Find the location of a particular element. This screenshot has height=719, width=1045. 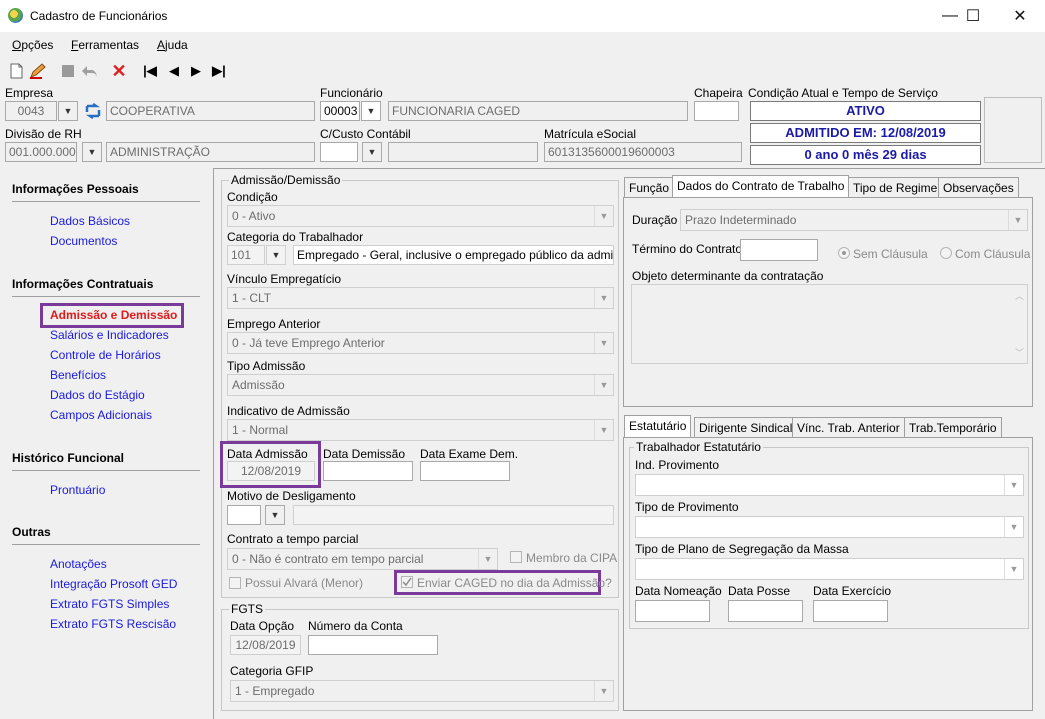

emprego-anterior-select: 0 - Já teve Emprego Anterior ▼ is located at coordinates (420, 343).